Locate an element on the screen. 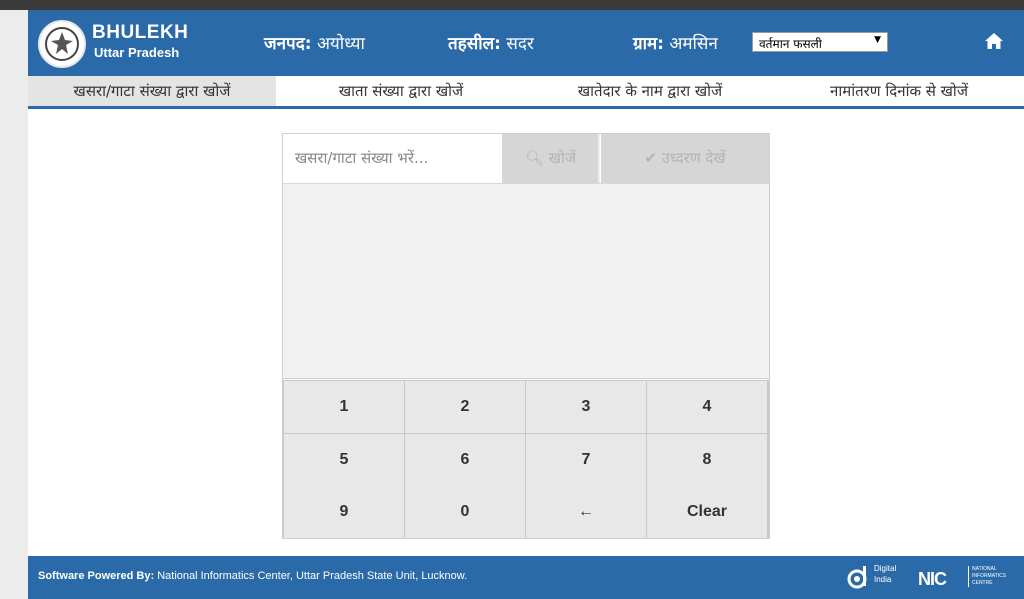  season-select: वर्तमान फसली ▼ is located at coordinates (820, 42).